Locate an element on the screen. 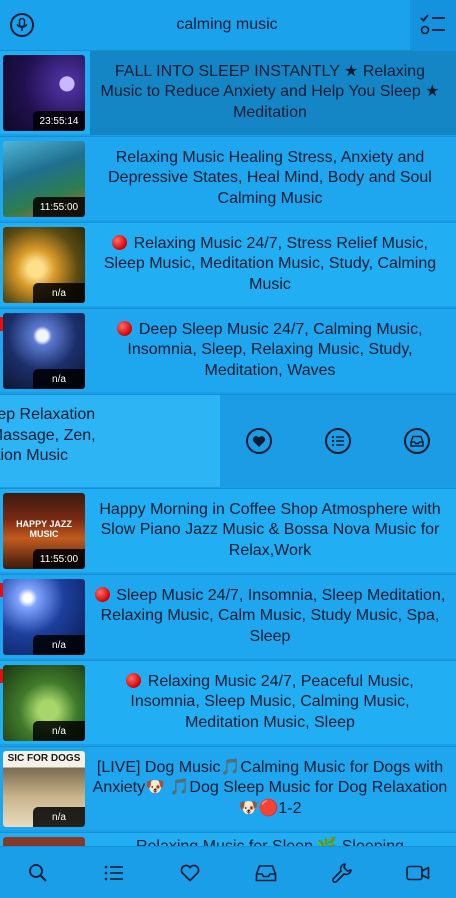 This screenshot has width=456, height=898. save-button is located at coordinates (416, 441).